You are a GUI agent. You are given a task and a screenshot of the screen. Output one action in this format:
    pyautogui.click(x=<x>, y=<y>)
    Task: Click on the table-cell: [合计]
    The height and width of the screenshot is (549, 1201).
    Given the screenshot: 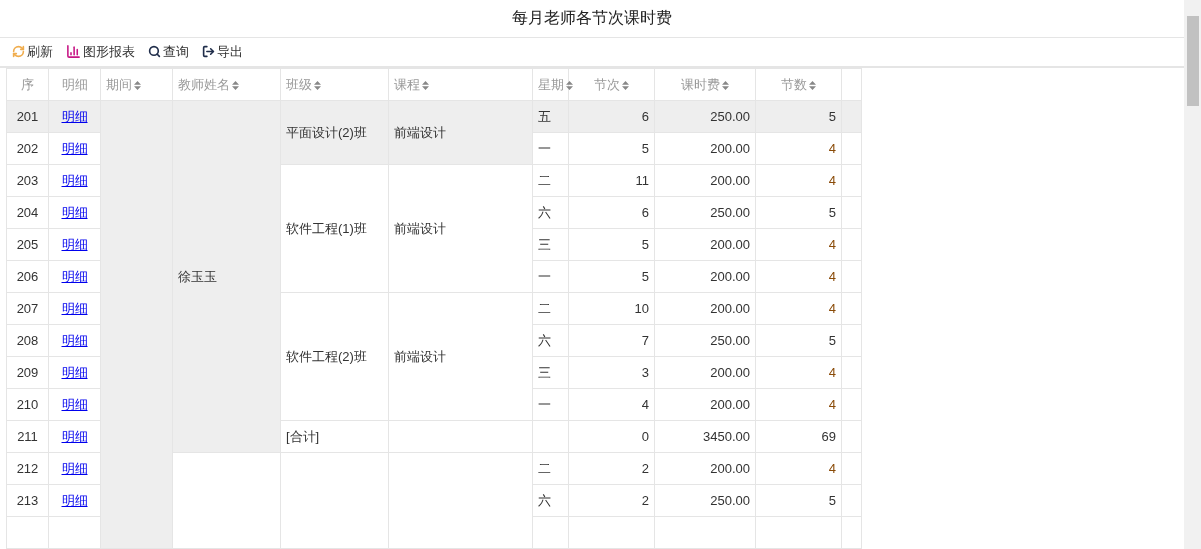 What is the action you would take?
    pyautogui.click(x=303, y=436)
    